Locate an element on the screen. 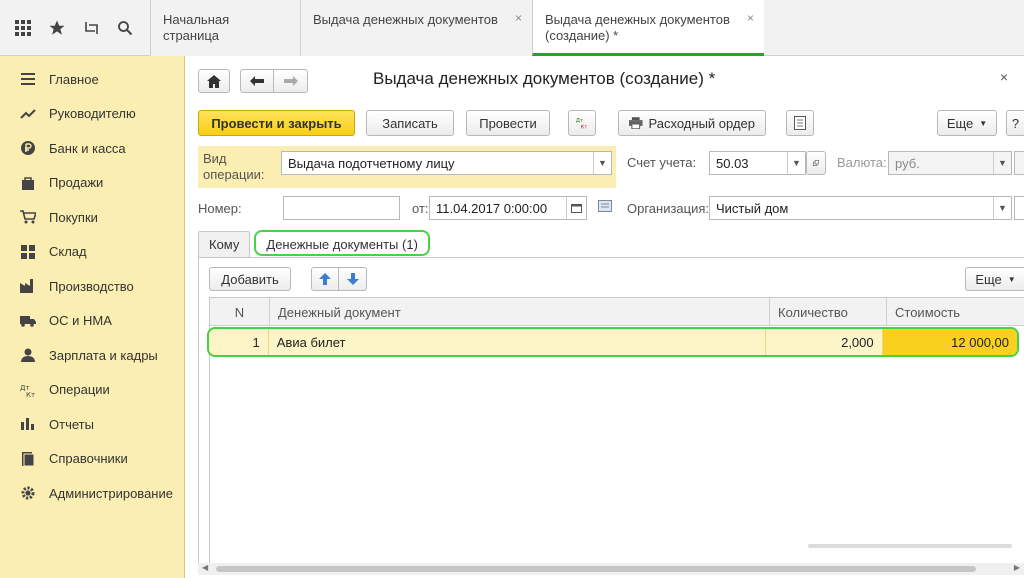 Image resolution: width=1024 pixels, height=578 pixels. tab-cash-docs-list: Выдача денежных документов × is located at coordinates (416, 28).